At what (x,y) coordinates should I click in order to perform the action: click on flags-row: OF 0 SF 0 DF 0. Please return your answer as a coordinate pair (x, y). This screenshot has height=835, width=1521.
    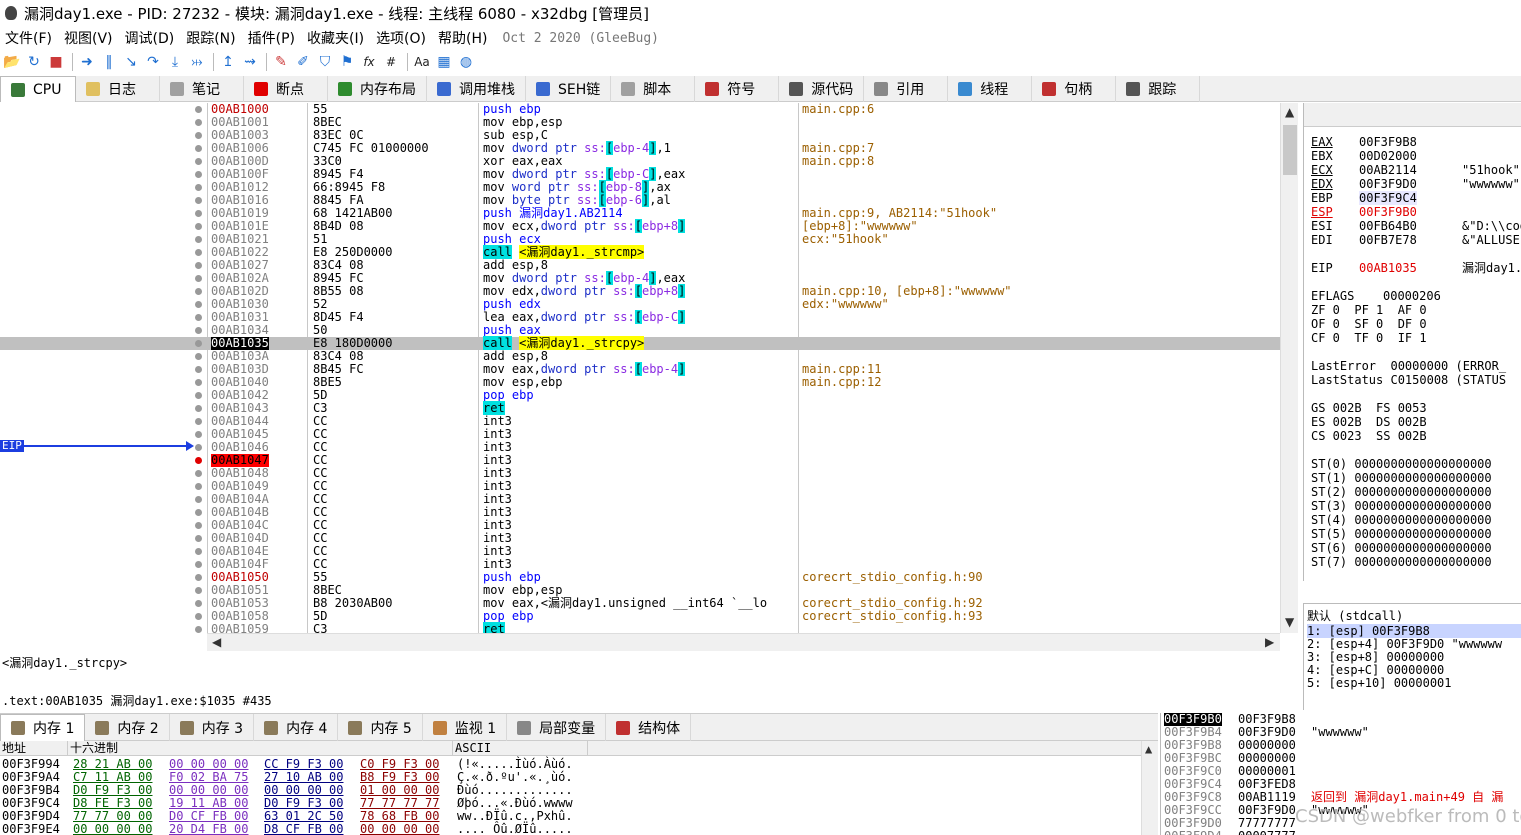
    Looking at the image, I should click on (1369, 324).